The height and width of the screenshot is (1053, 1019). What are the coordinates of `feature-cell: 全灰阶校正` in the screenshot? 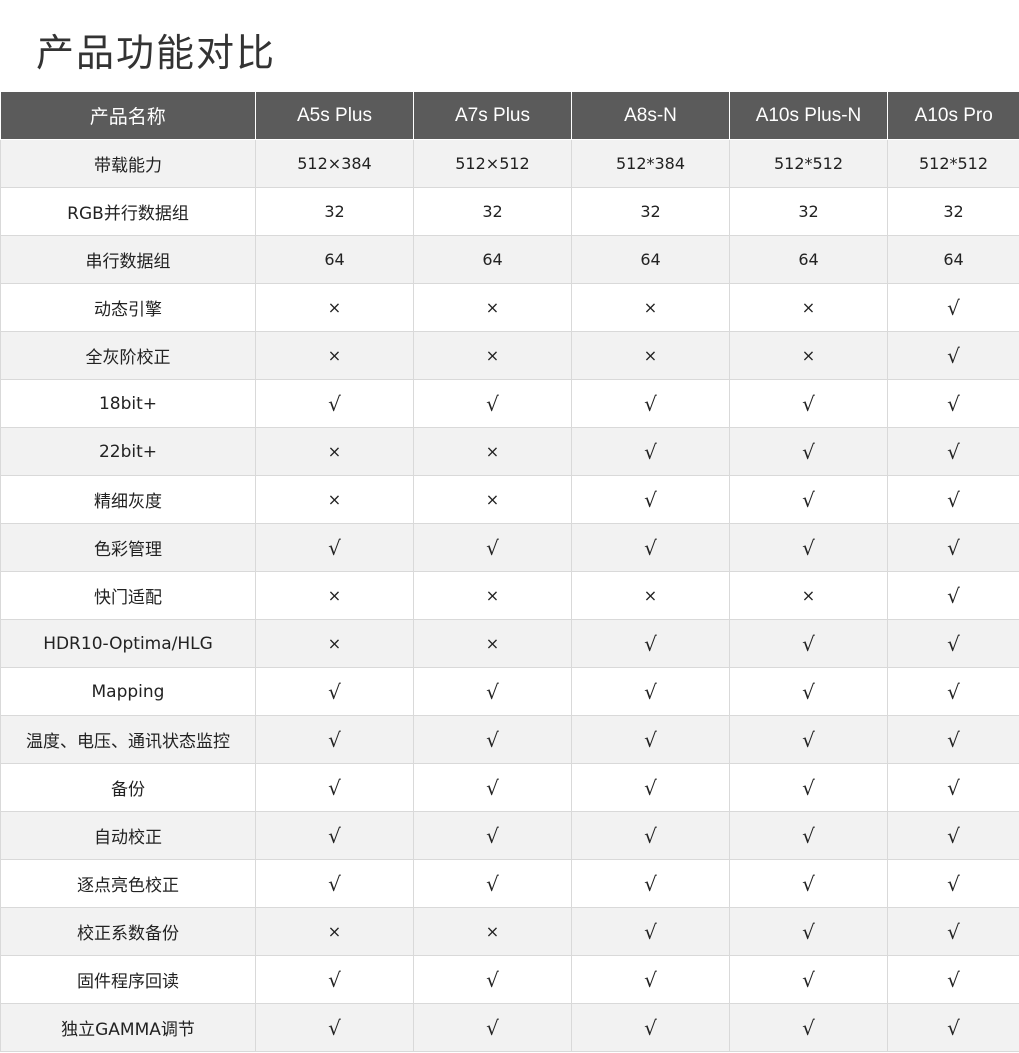 It's located at (128, 355).